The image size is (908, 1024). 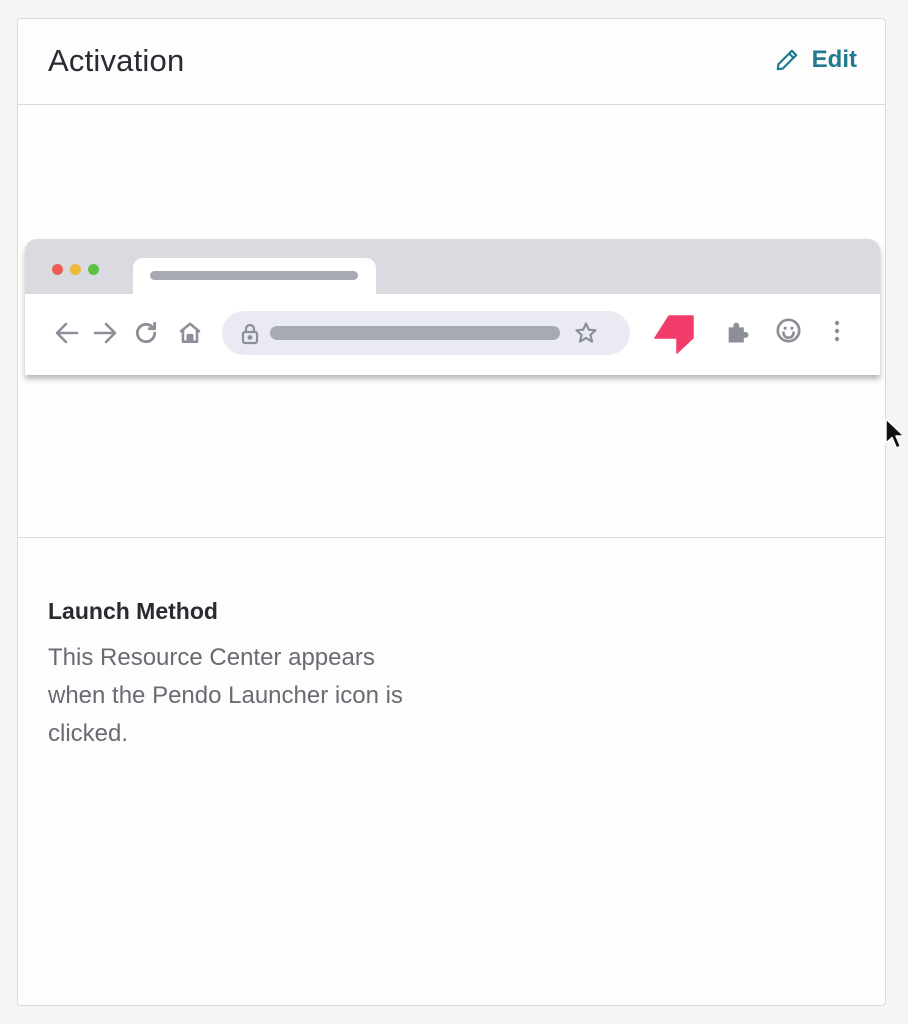 What do you see at coordinates (250, 334) in the screenshot?
I see `lock-icon` at bounding box center [250, 334].